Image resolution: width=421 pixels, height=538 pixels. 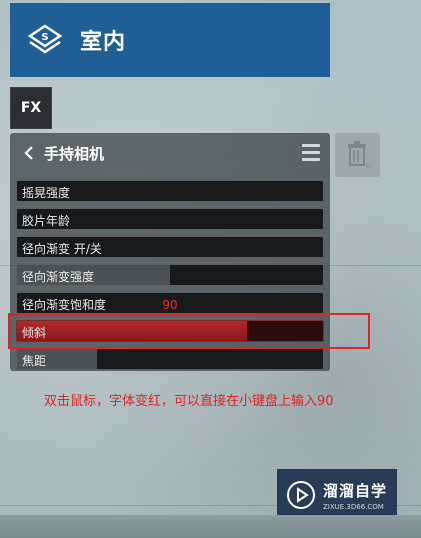 What do you see at coordinates (355, 490) in the screenshot?
I see `watermark-name: 溜溜自学` at bounding box center [355, 490].